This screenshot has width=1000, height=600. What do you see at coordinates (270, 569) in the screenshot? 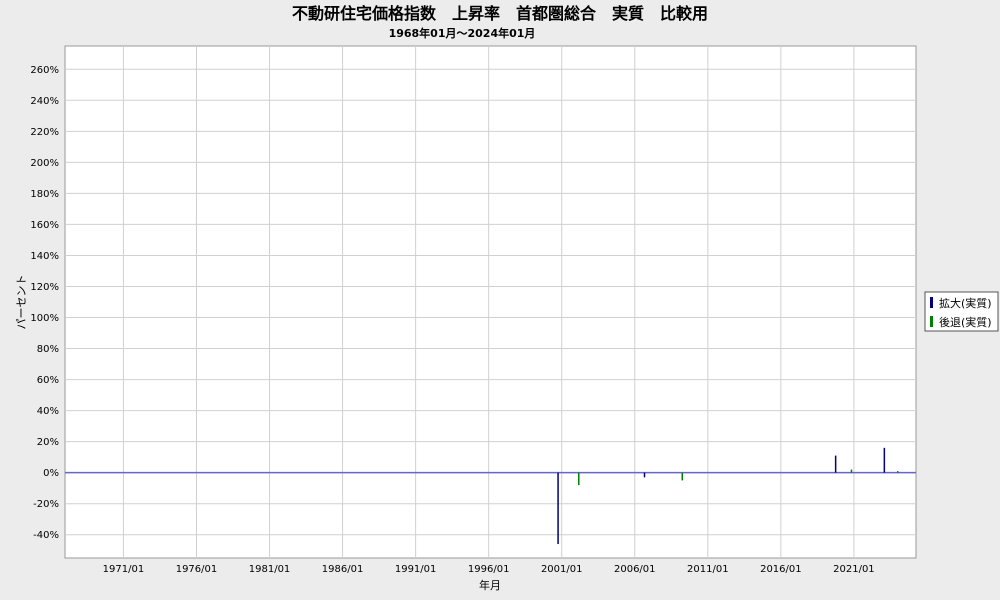
I see `x-tick-label: 1981/01` at bounding box center [270, 569].